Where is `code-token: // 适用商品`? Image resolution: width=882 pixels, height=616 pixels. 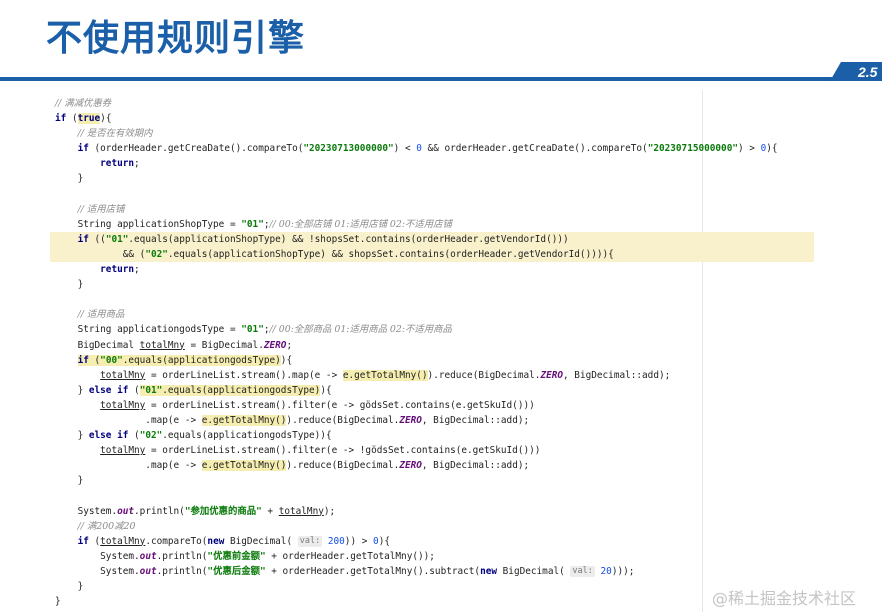 code-token: // 适用商品 is located at coordinates (101, 315).